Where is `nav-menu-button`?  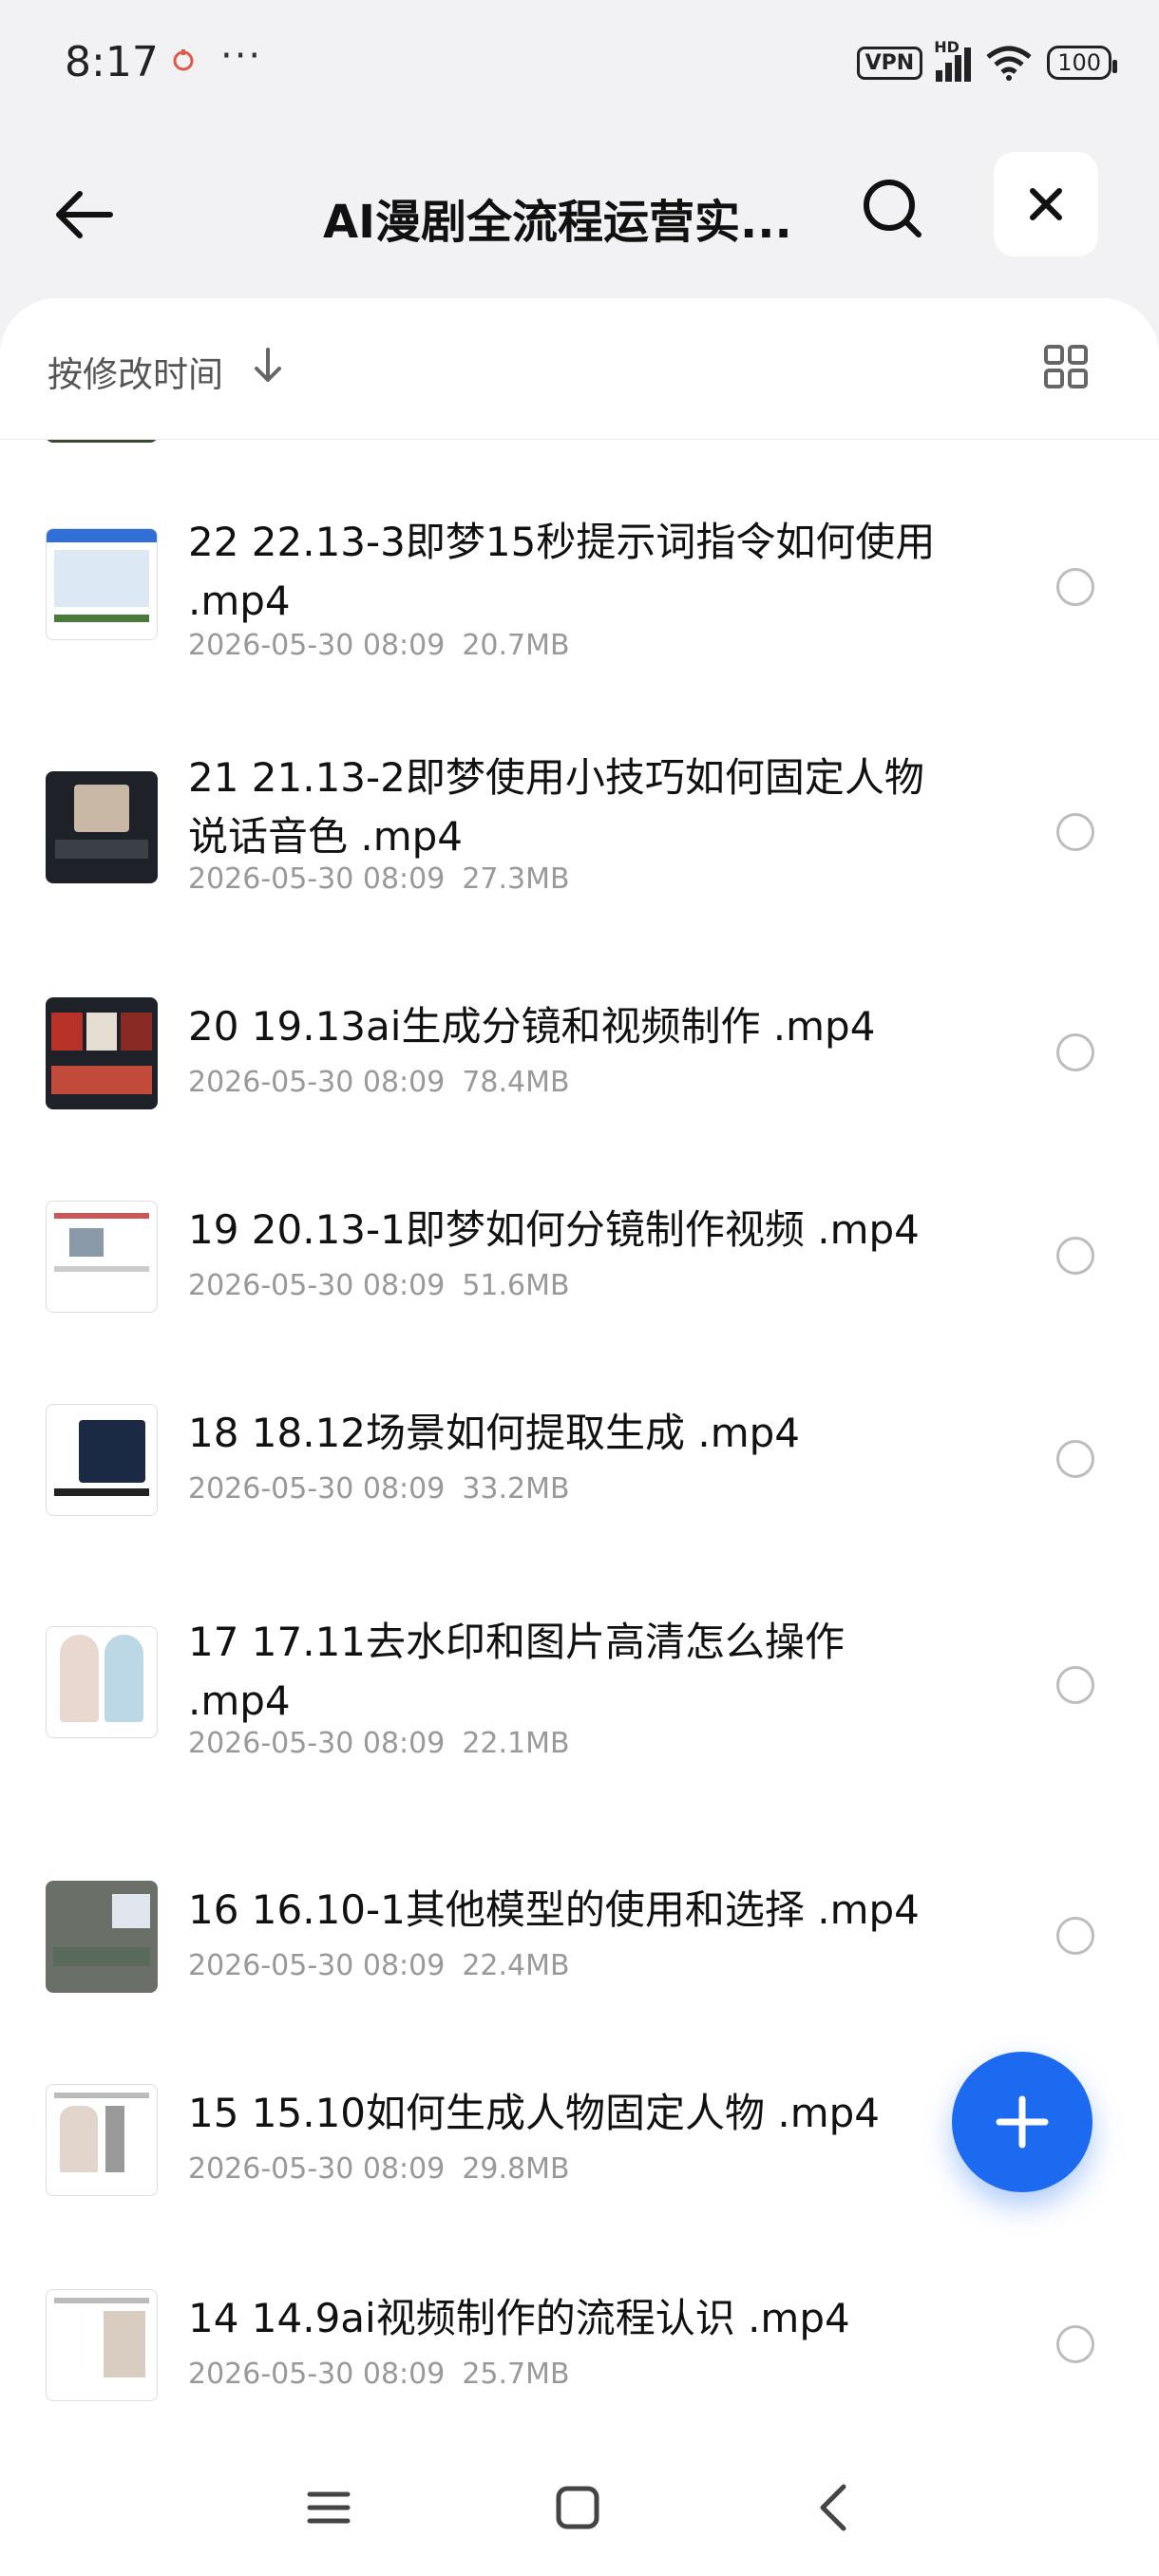 nav-menu-button is located at coordinates (328, 2507).